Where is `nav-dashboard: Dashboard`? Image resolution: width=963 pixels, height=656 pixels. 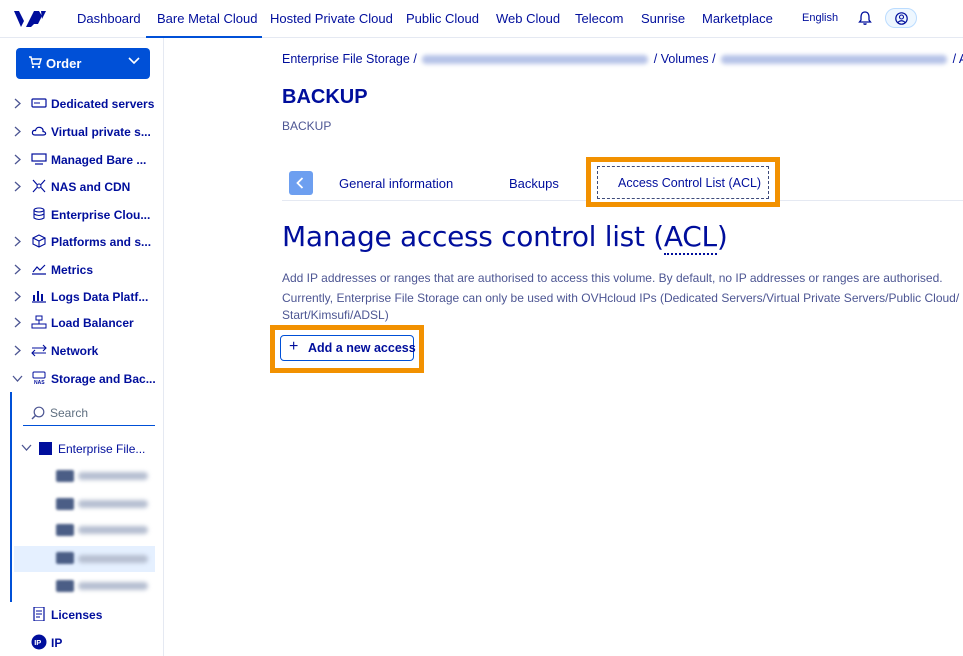 nav-dashboard: Dashboard is located at coordinates (109, 18).